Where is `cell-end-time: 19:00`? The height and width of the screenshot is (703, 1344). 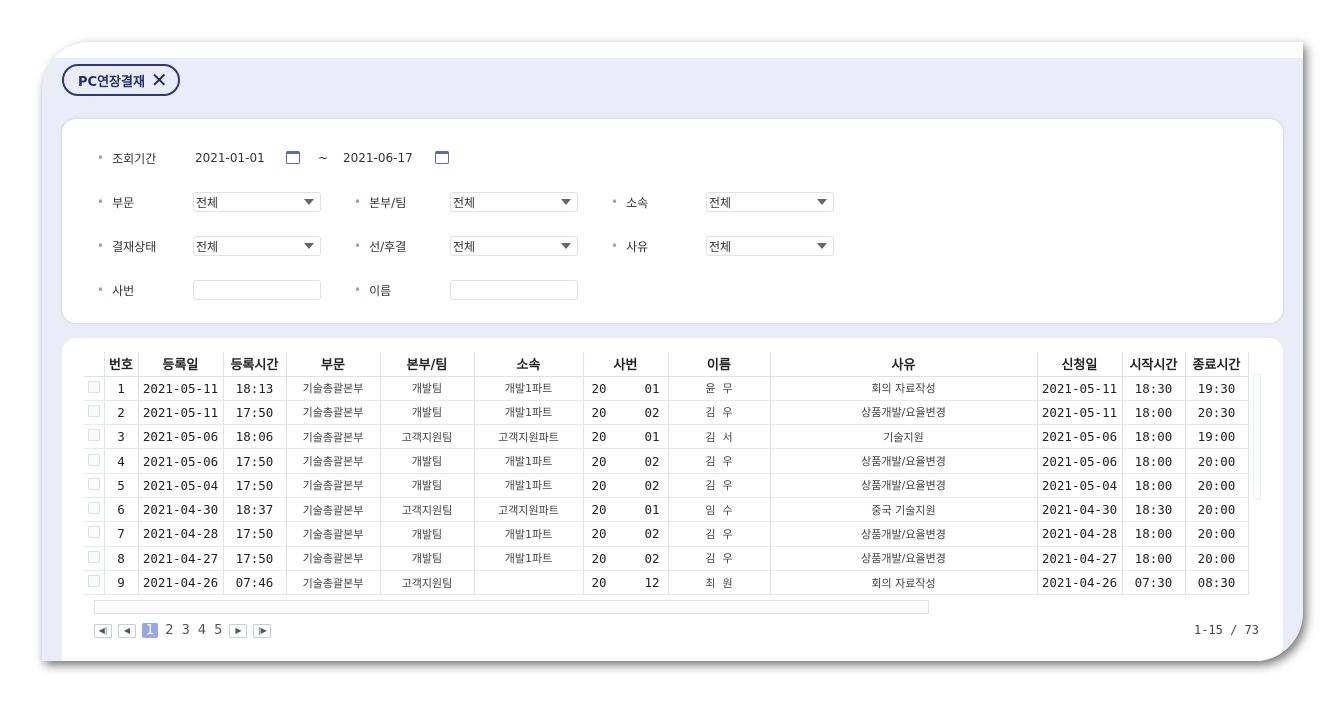
cell-end-time: 19:00 is located at coordinates (1217, 437).